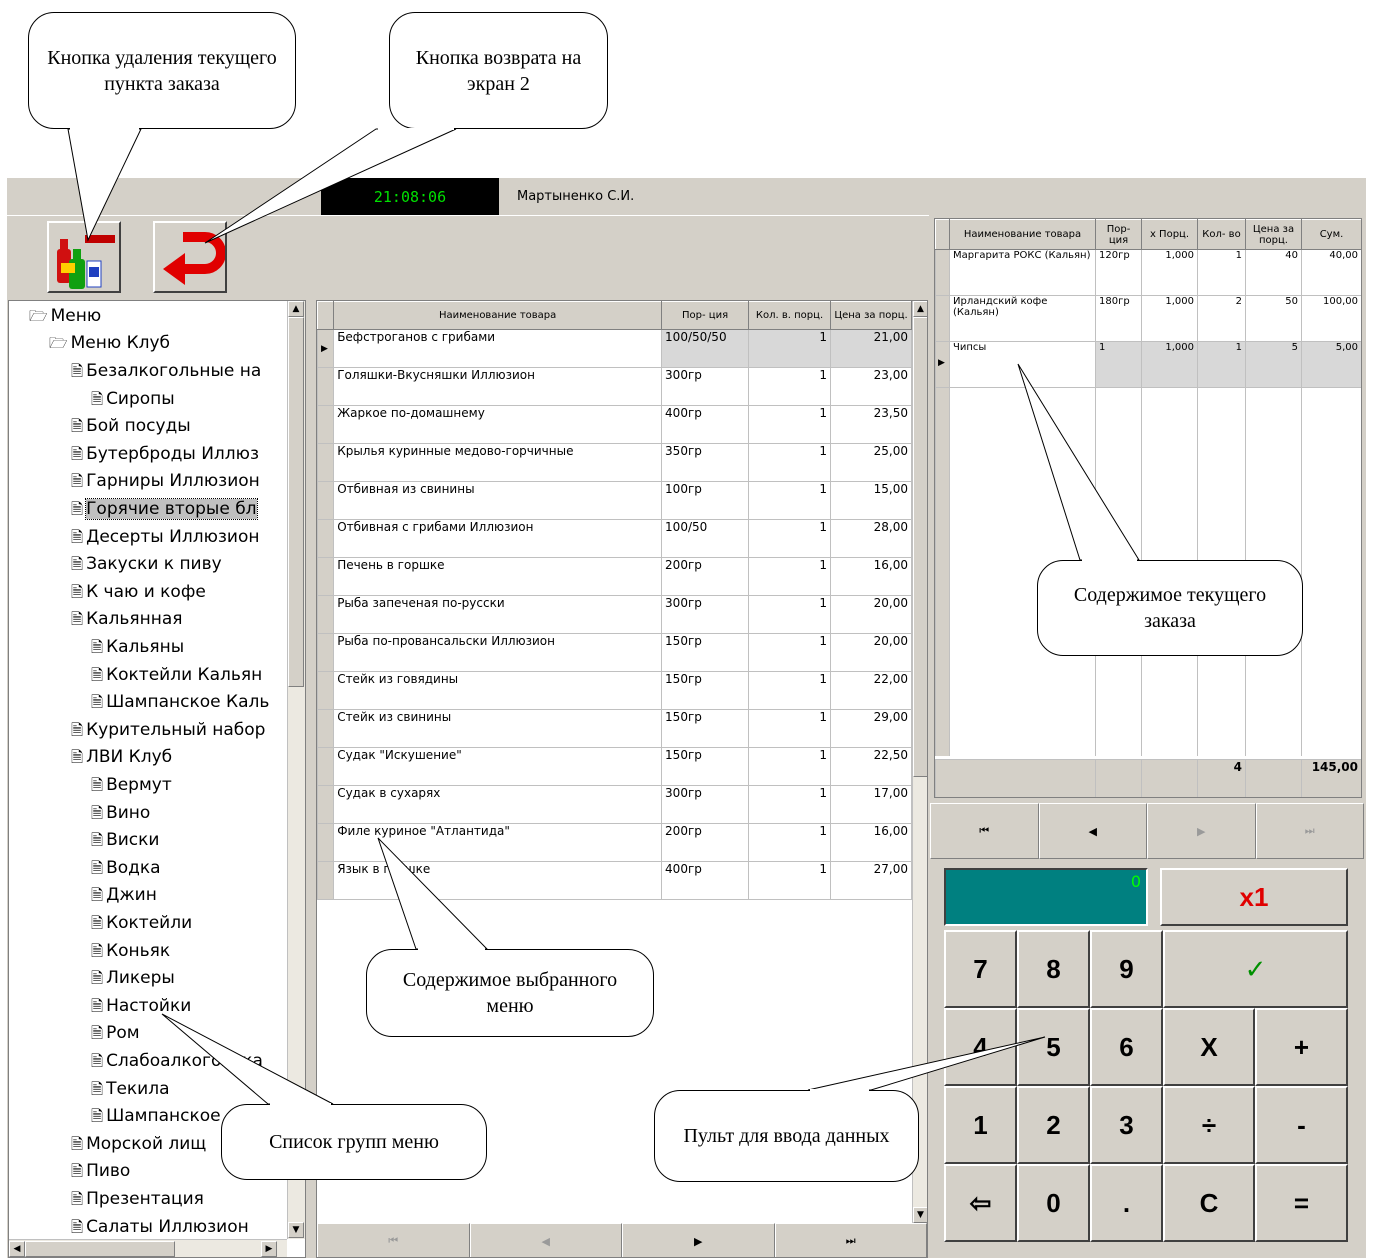  Describe the element at coordinates (190, 257) in the screenshot. I see `back-to-screen-2-button` at that location.